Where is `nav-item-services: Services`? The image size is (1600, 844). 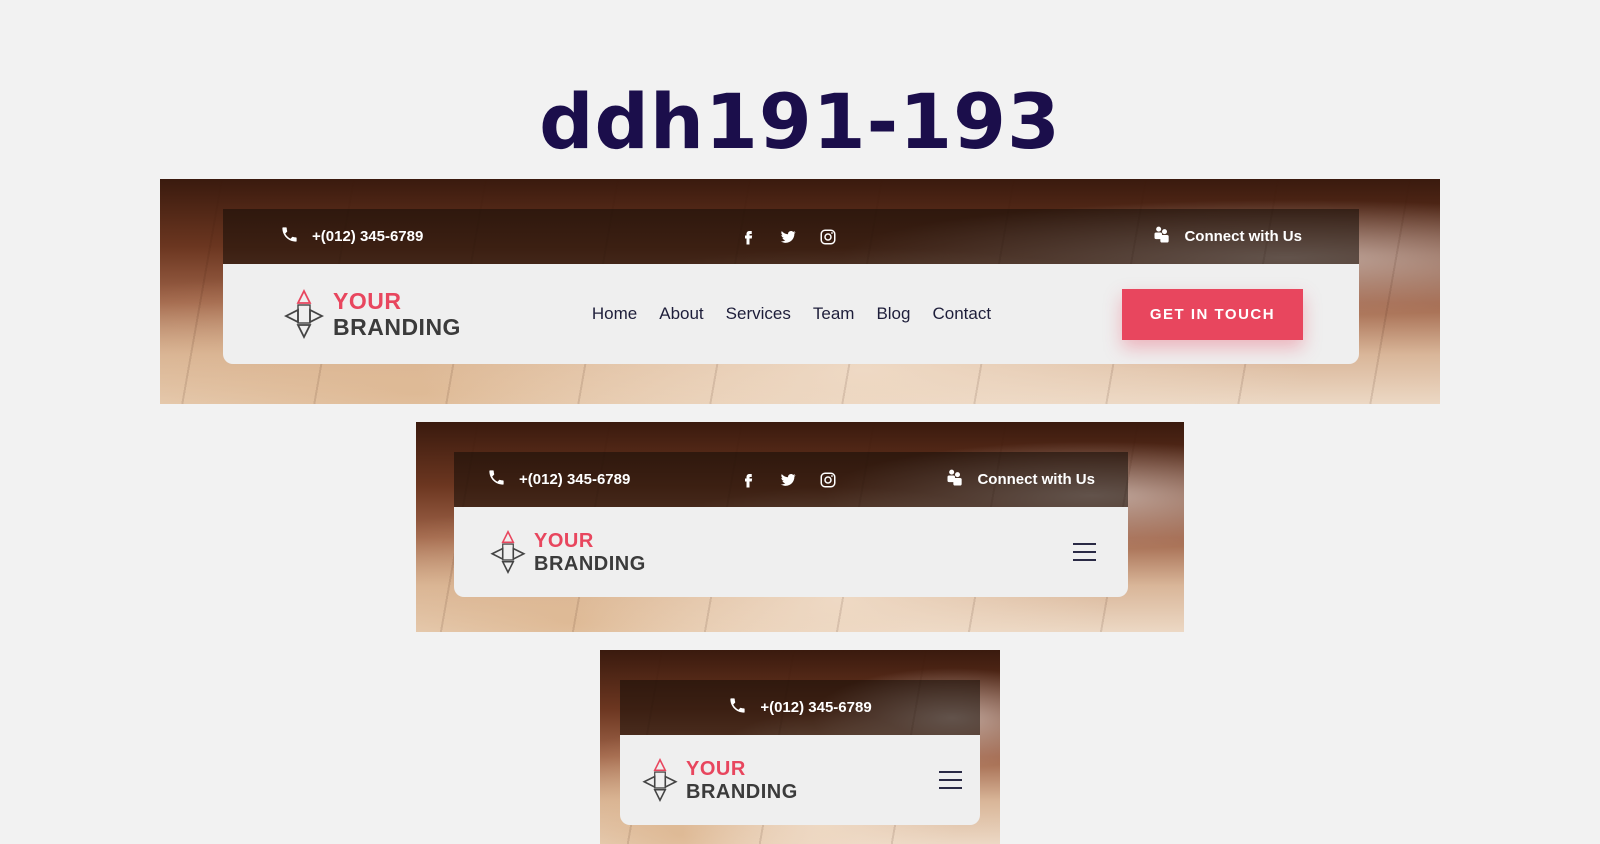
nav-item-services: Services is located at coordinates (758, 314).